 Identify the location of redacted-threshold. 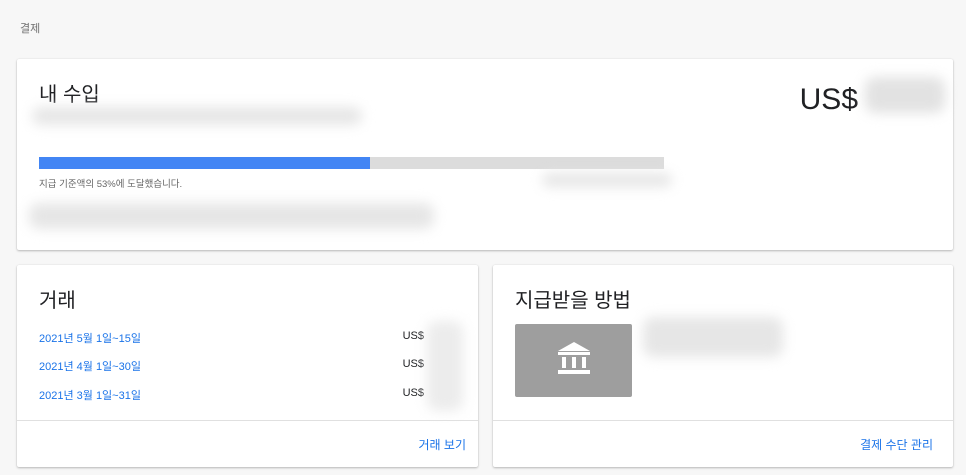
(607, 180).